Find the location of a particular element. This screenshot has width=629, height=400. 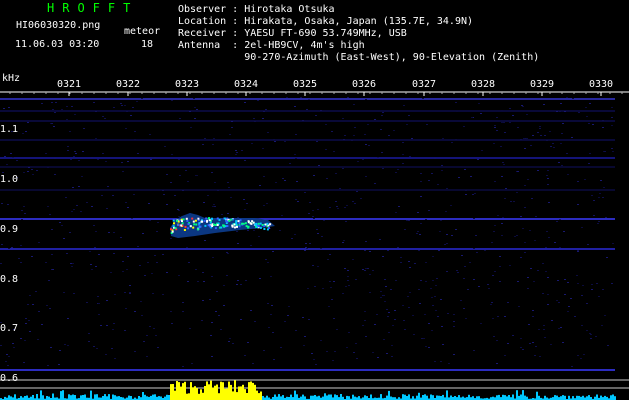

file-name: HI06030320.png is located at coordinates (58, 25).